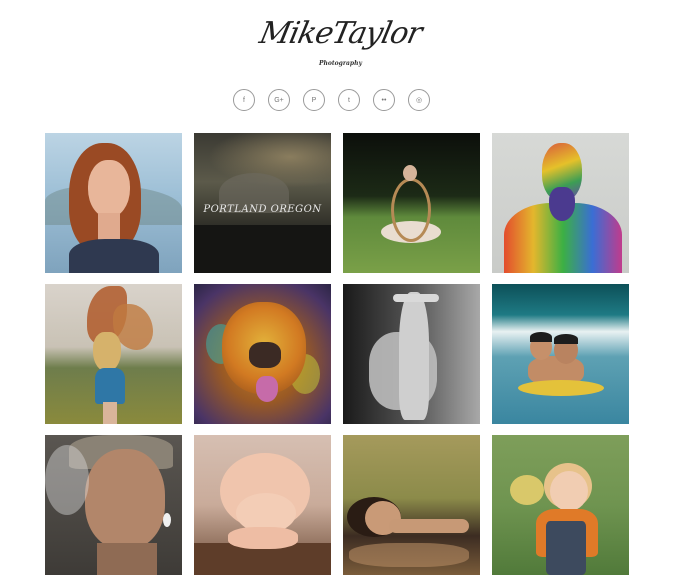 The image size is (681, 580). Describe the element at coordinates (262, 505) in the screenshot. I see `gallery-photo-sleeping-baby` at that location.